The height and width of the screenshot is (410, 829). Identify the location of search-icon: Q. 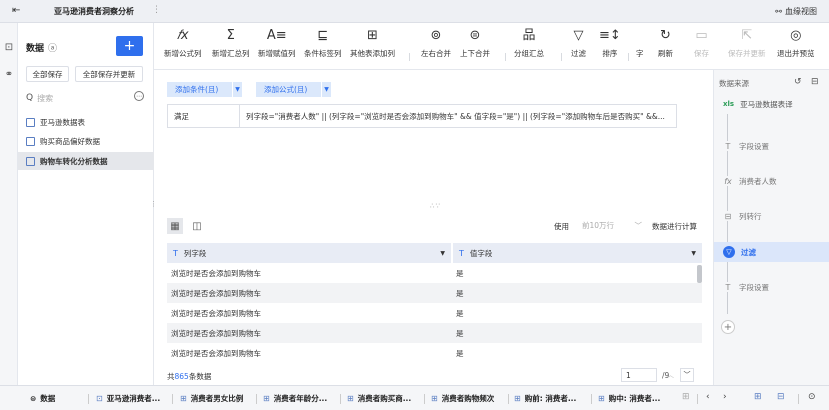
(30, 98).